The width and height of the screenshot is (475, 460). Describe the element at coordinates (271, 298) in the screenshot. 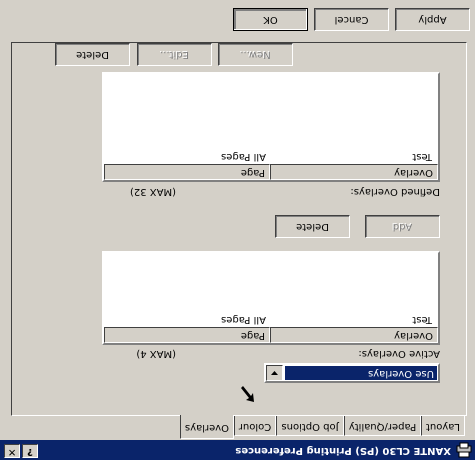

I see `active-overlays-list: Overlay Page Test All Pages` at that location.